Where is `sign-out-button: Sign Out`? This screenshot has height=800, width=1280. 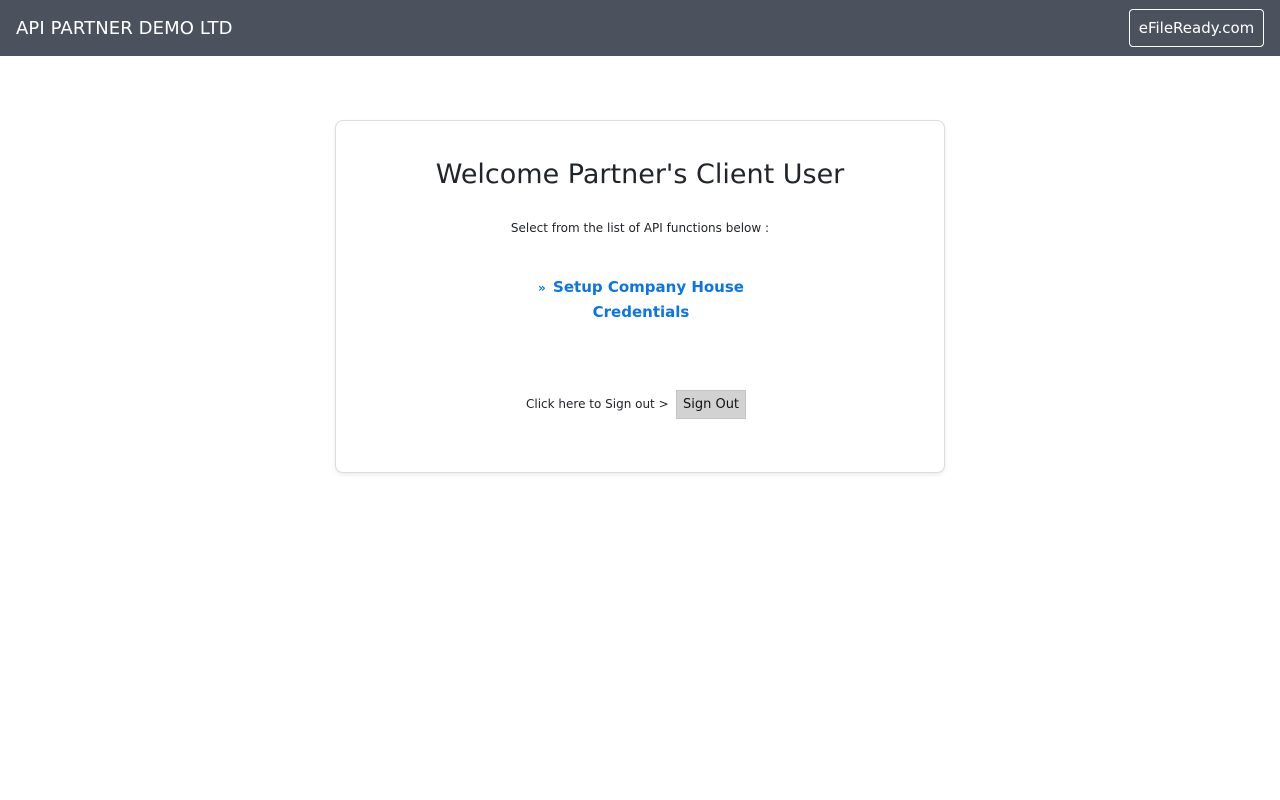
sign-out-button: Sign Out is located at coordinates (711, 404).